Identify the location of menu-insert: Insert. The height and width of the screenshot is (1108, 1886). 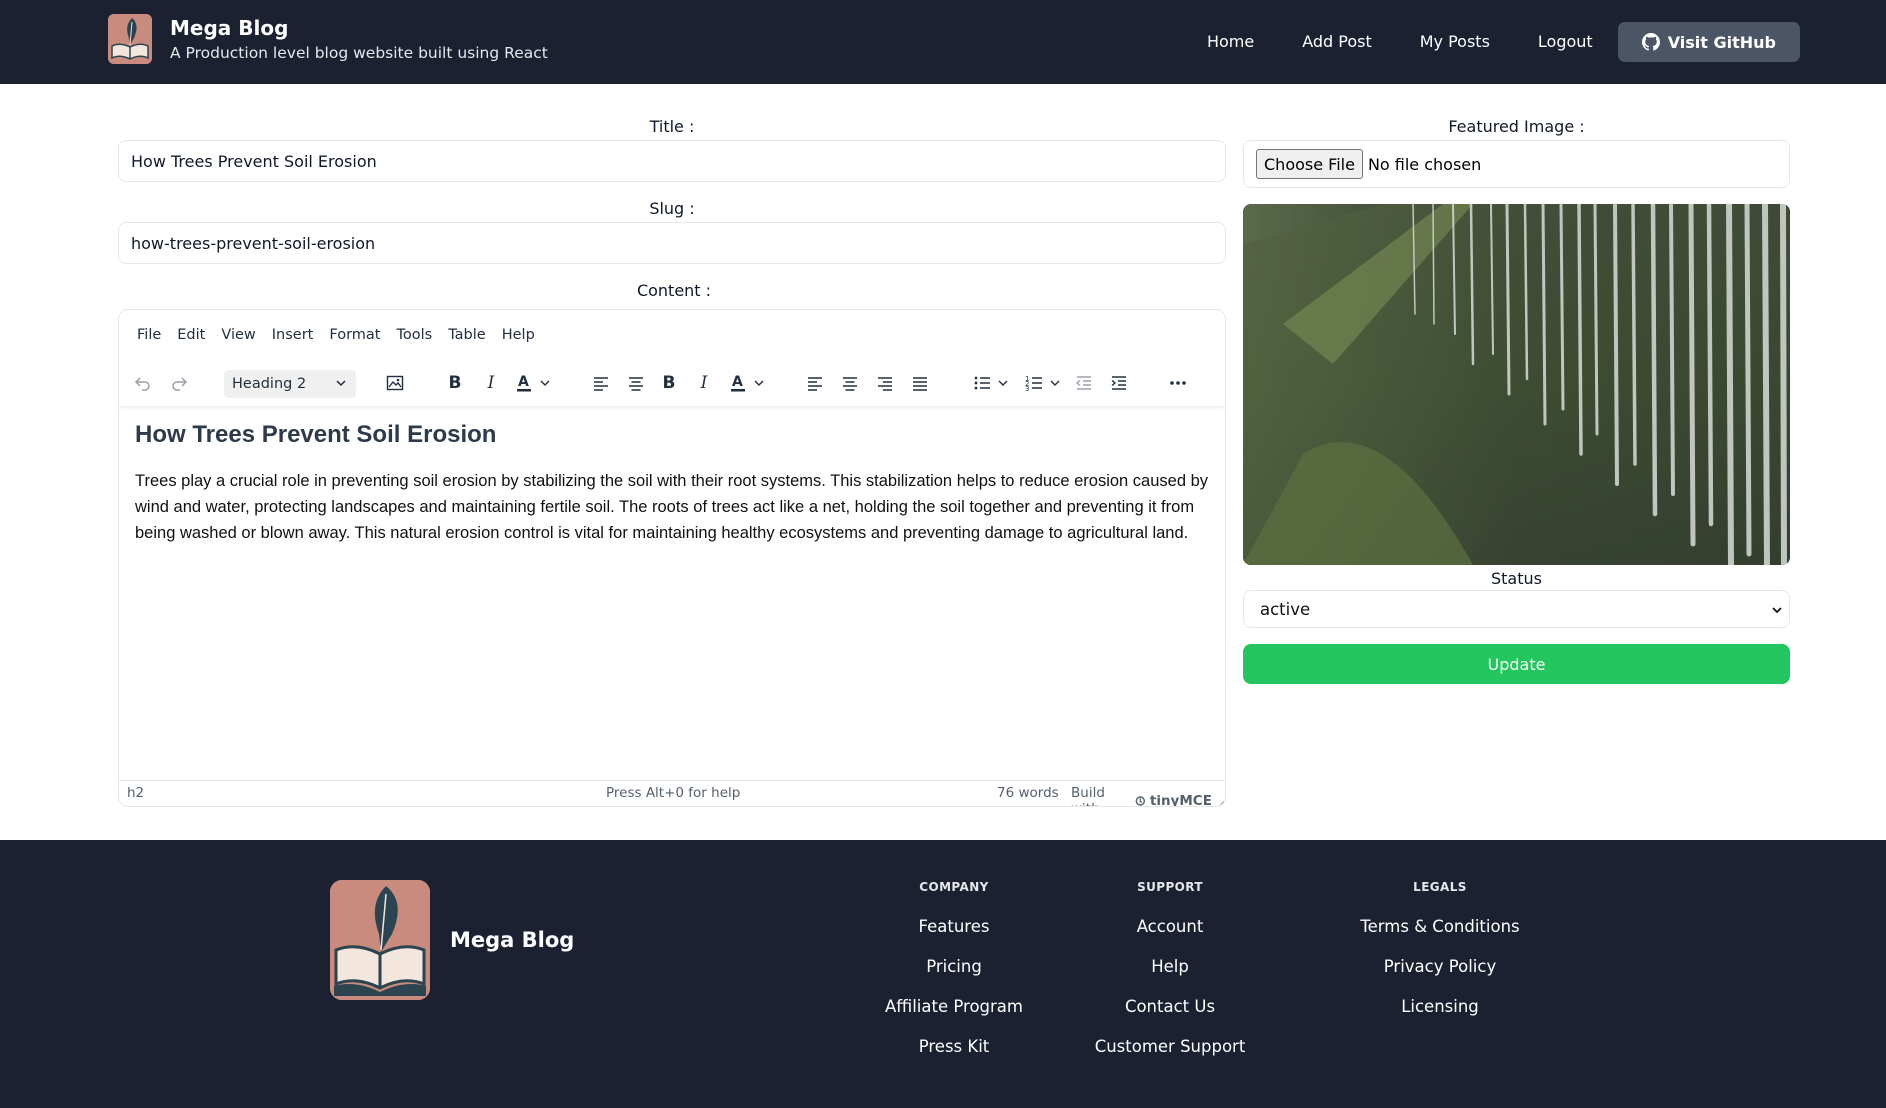
(293, 335).